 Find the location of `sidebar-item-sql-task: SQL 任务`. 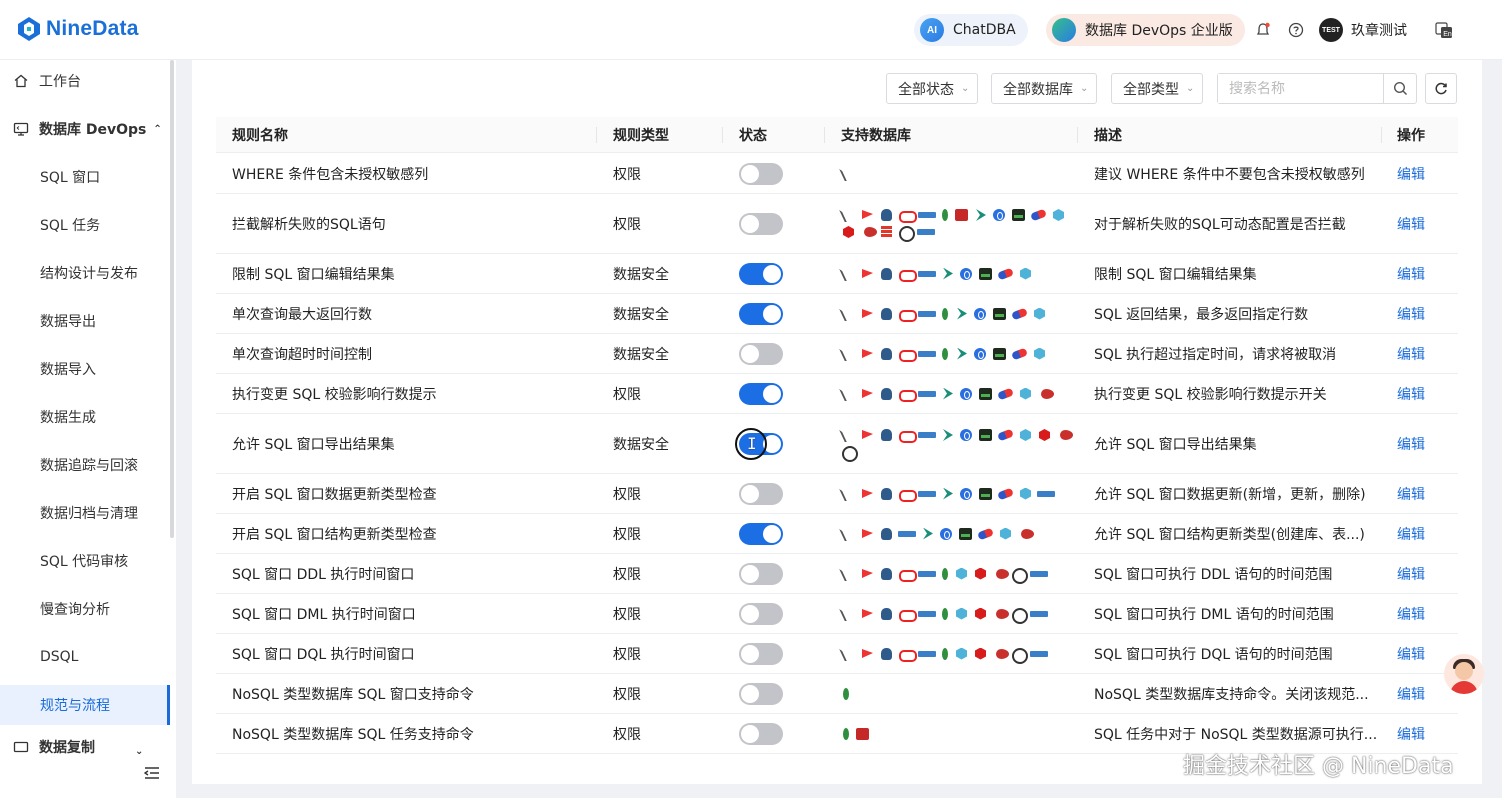

sidebar-item-sql-task: SQL 任务 is located at coordinates (85, 225).